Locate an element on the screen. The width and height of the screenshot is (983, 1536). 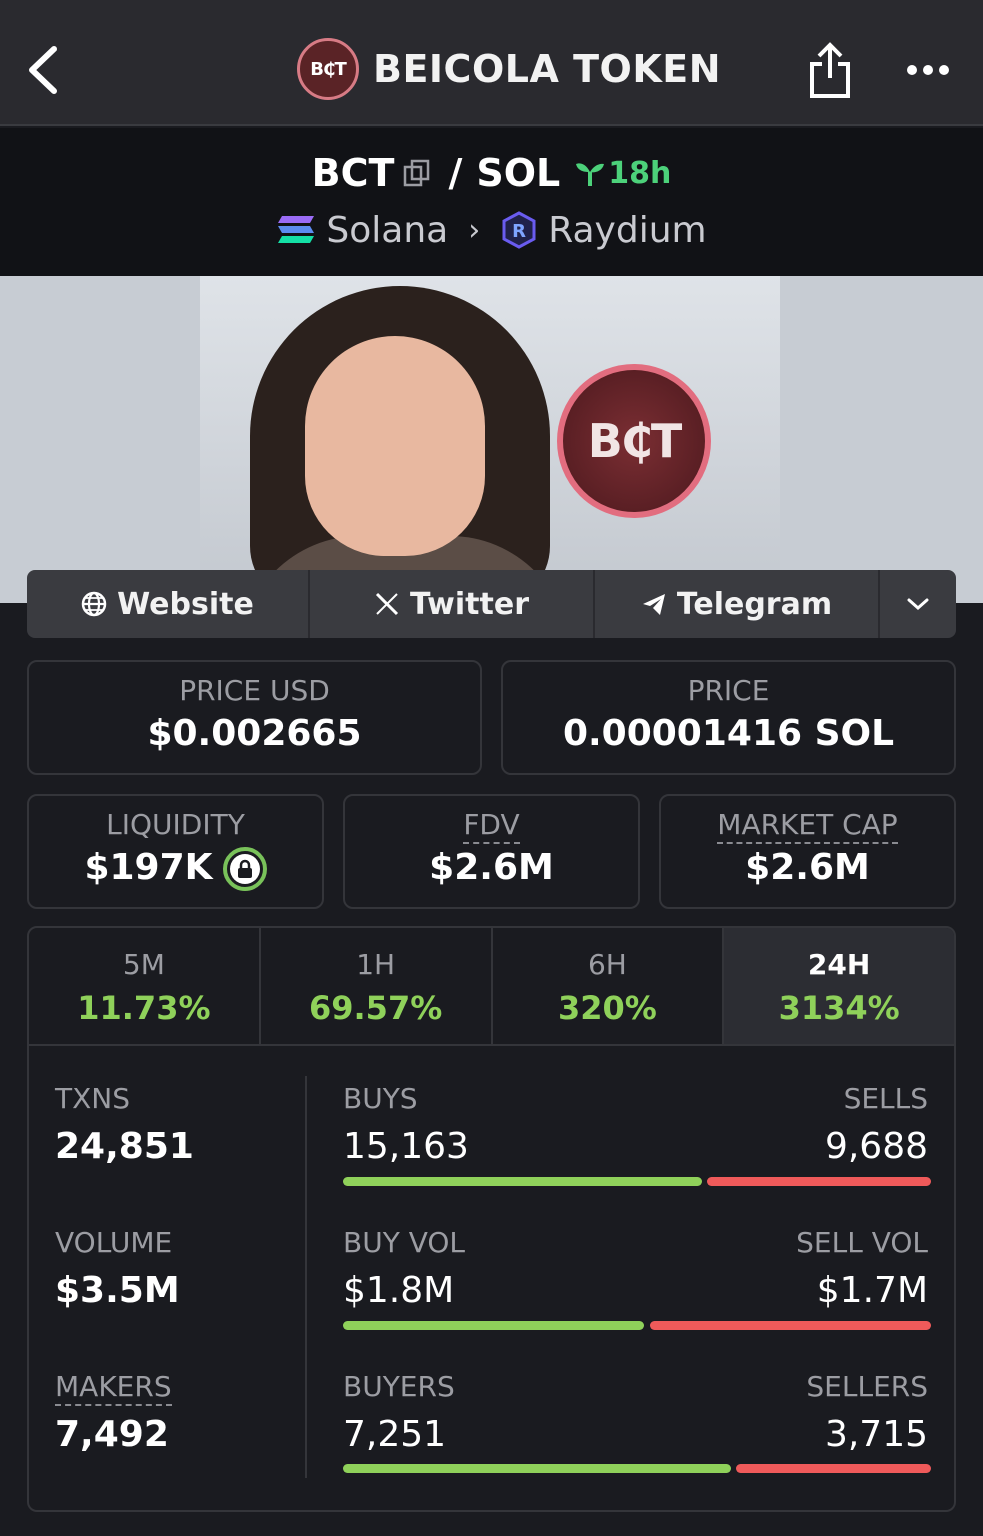
chain-name: Solana is located at coordinates (387, 230).